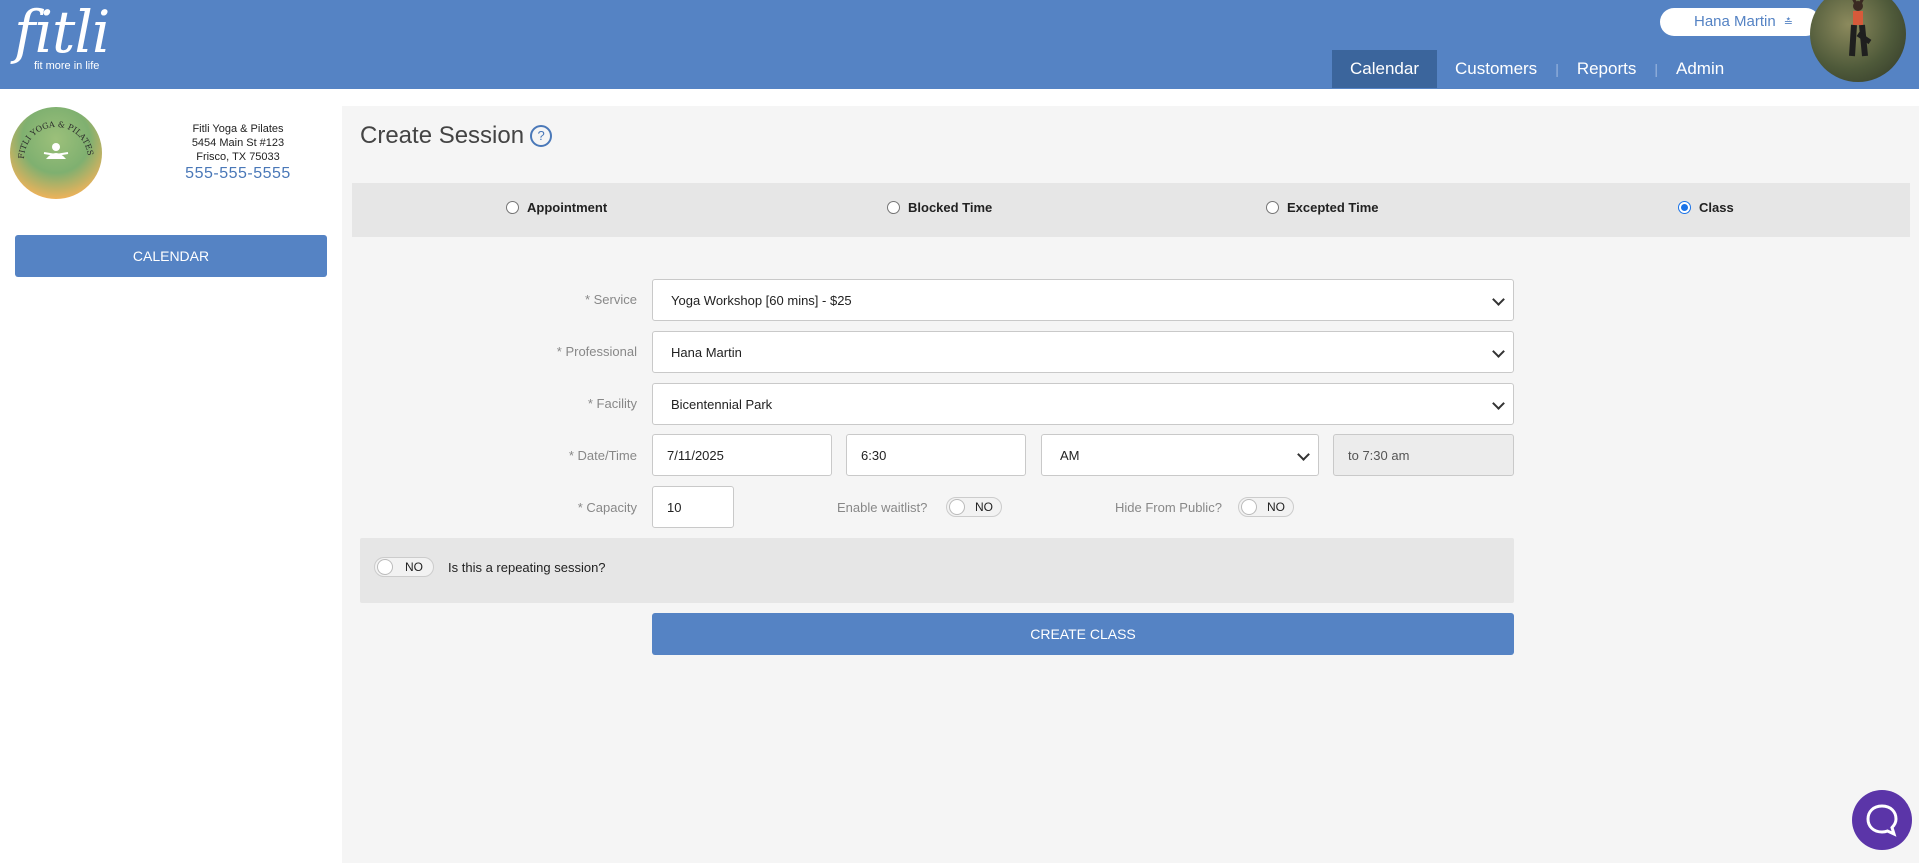  What do you see at coordinates (1083, 404) in the screenshot?
I see `facility-select: Bicentennial Park` at bounding box center [1083, 404].